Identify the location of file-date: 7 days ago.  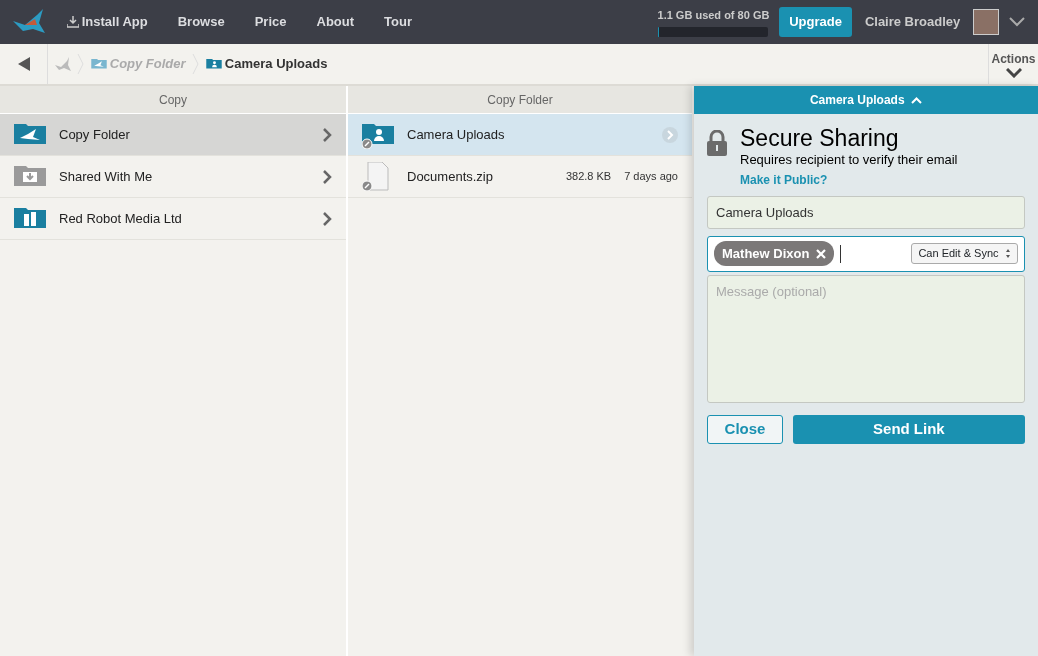
(651, 177).